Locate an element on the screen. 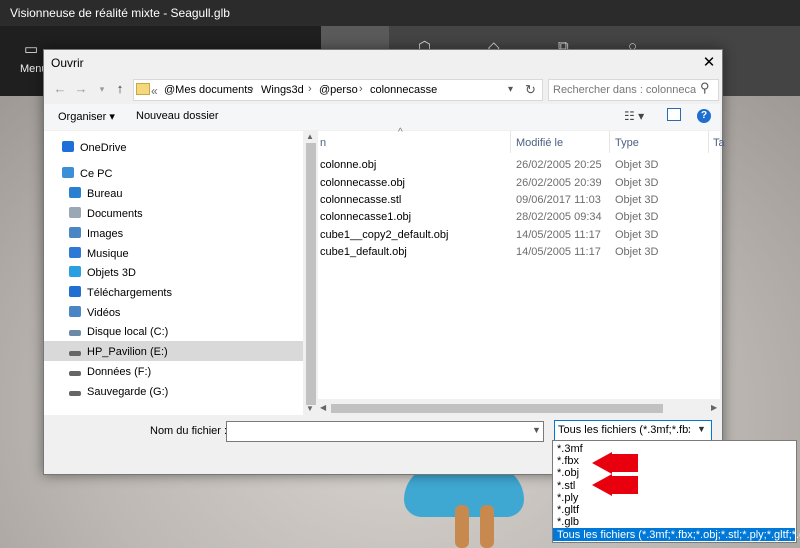  nav-item-objets-3d: Objets 3D is located at coordinates (102, 275).